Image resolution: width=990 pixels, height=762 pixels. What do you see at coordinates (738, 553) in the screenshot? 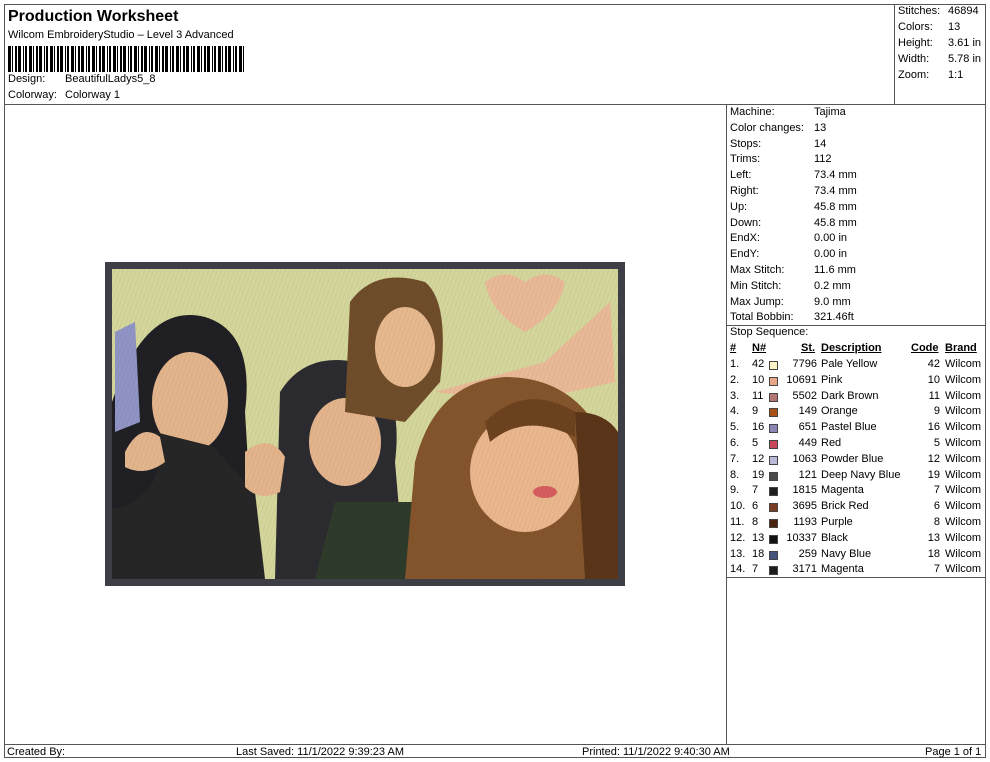
I see `stop-number: 13.` at bounding box center [738, 553].